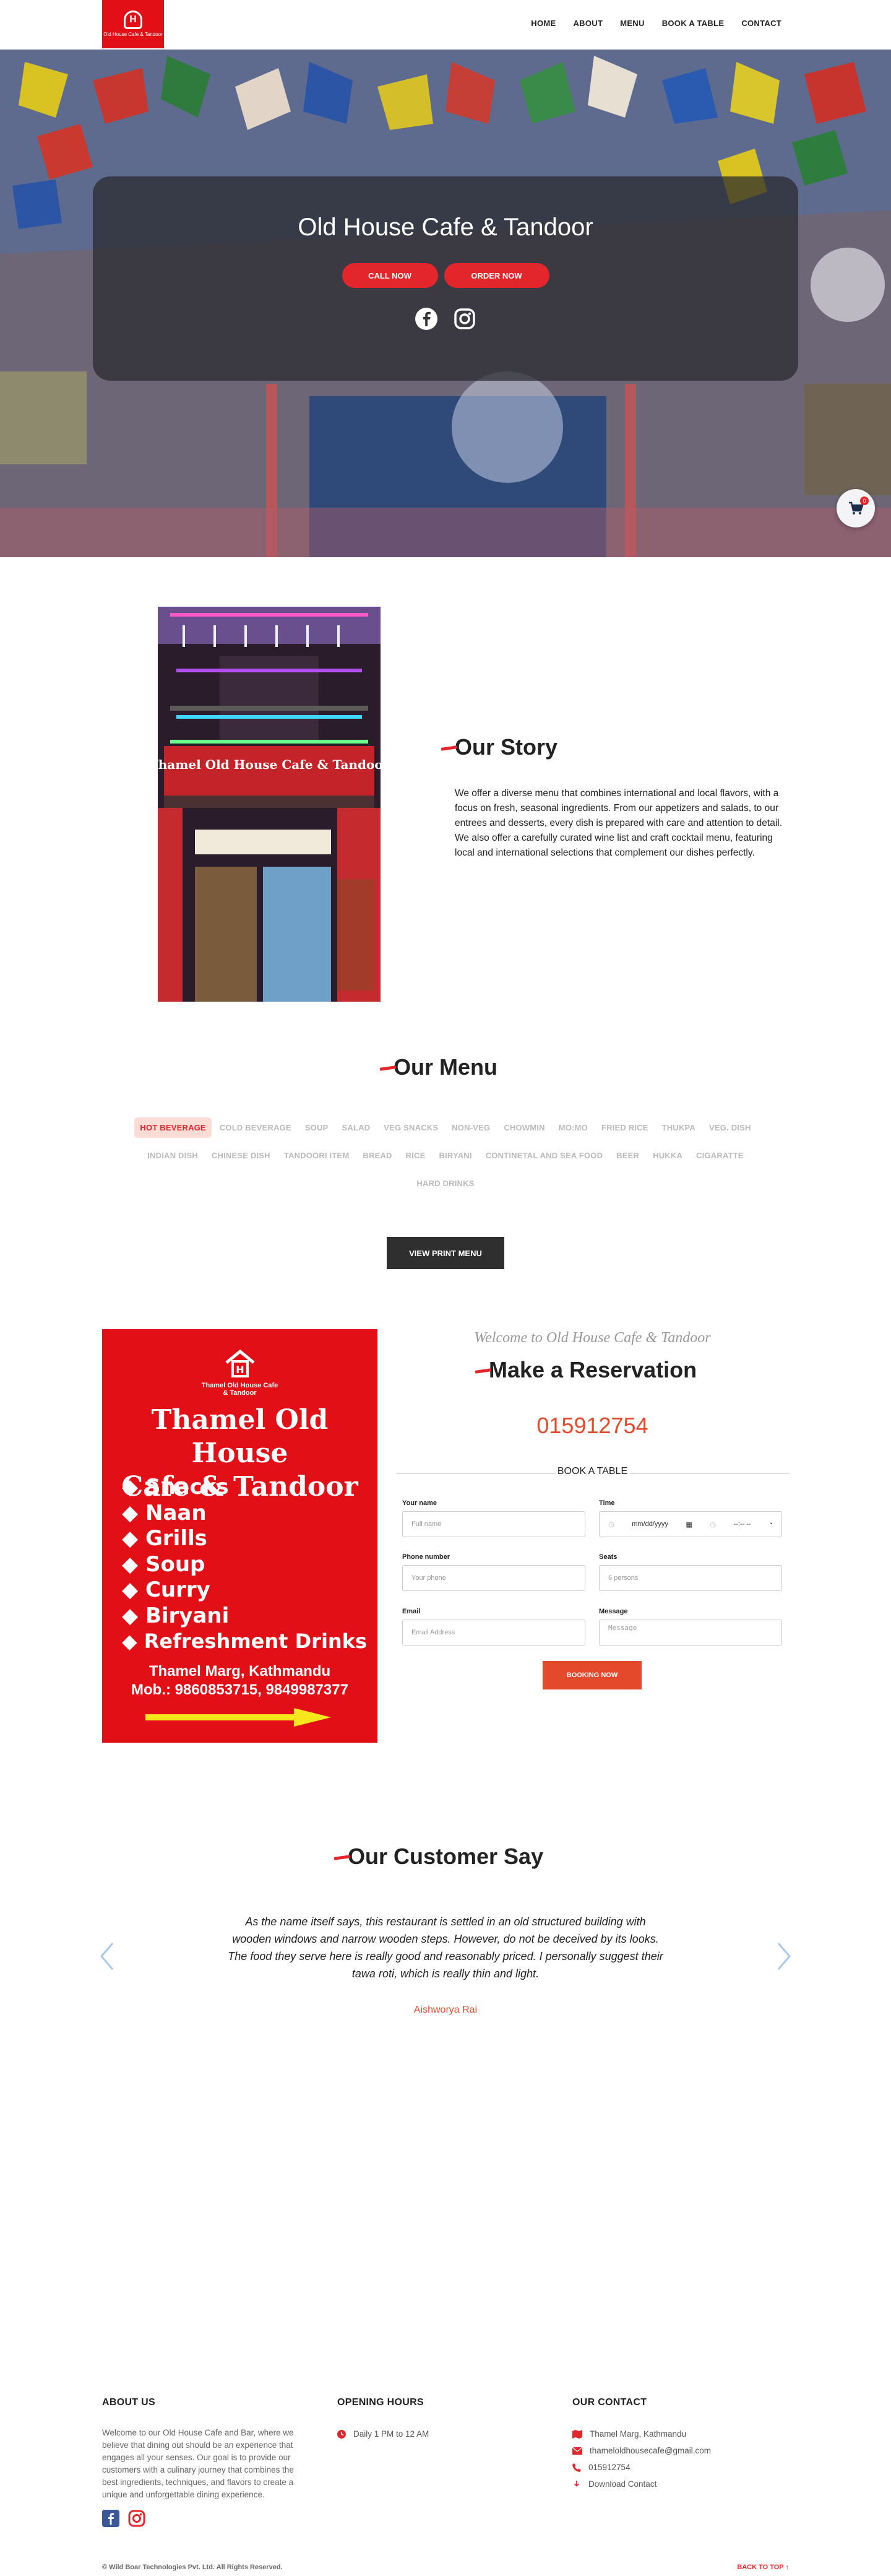 This screenshot has height=2576, width=891. What do you see at coordinates (650, 1524) in the screenshot?
I see `date-input: mm/dd/yyyy` at bounding box center [650, 1524].